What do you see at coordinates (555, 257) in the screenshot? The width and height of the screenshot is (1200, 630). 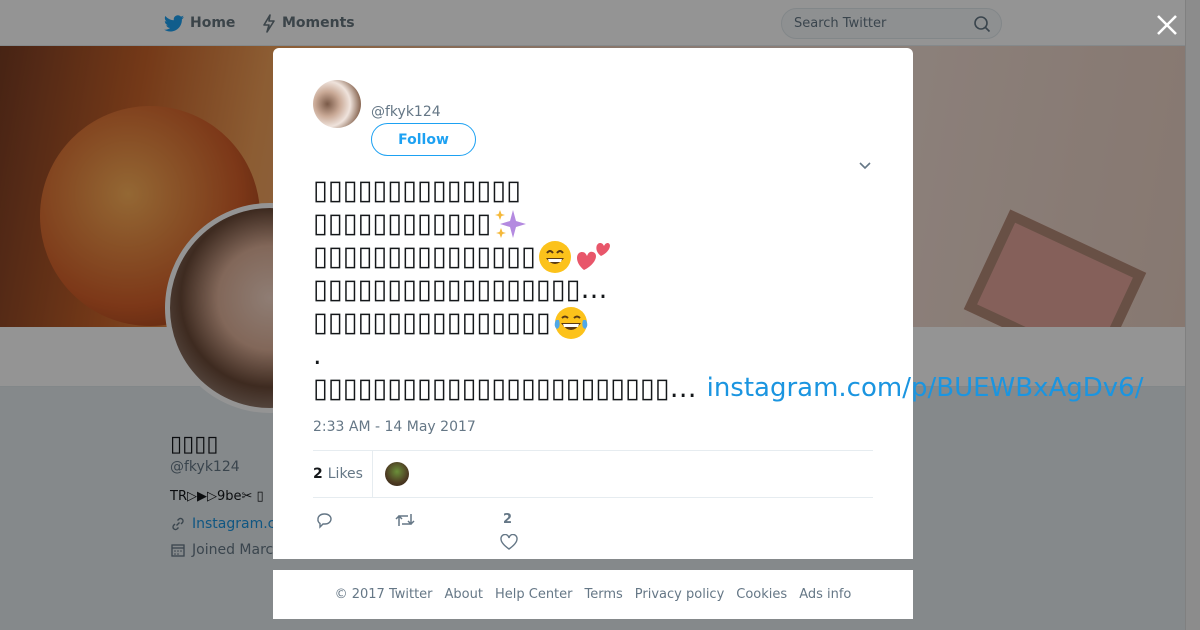 I see `grinning-emoji` at bounding box center [555, 257].